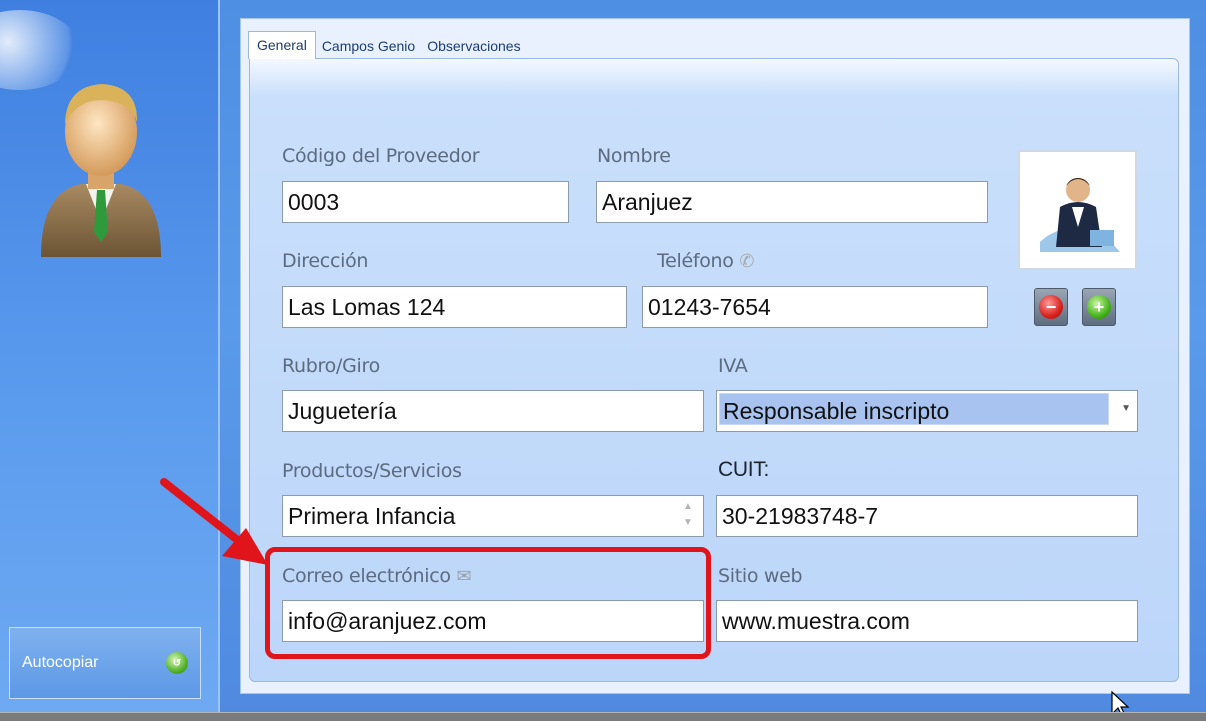 This screenshot has width=1206, height=721. I want to click on sitio-label: Sitio web, so click(760, 576).